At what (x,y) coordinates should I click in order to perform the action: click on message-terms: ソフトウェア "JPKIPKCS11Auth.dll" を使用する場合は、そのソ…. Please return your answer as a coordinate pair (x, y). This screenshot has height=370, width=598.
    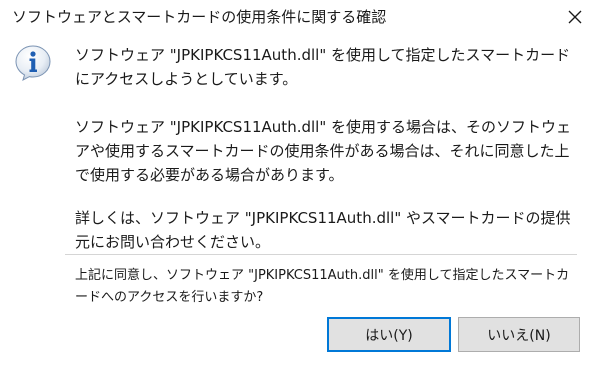
    Looking at the image, I should click on (323, 151).